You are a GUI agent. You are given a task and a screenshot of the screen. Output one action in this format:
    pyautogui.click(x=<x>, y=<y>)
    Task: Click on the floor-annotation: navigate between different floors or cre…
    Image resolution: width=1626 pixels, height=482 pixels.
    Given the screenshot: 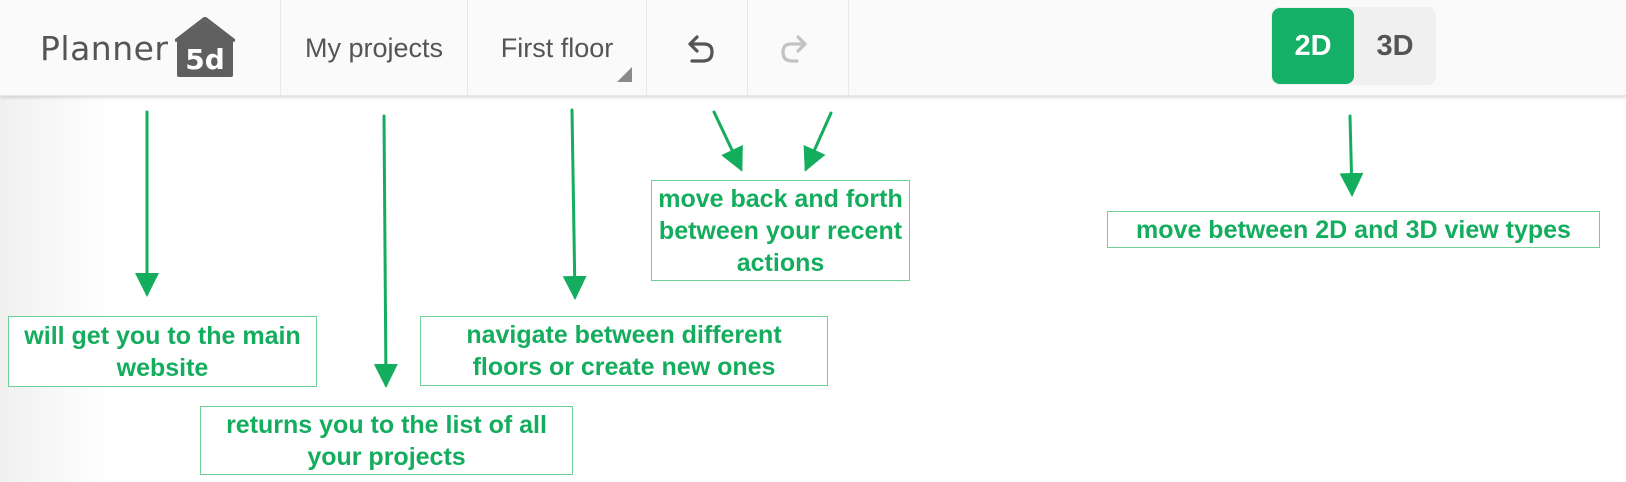 What is the action you would take?
    pyautogui.click(x=624, y=351)
    